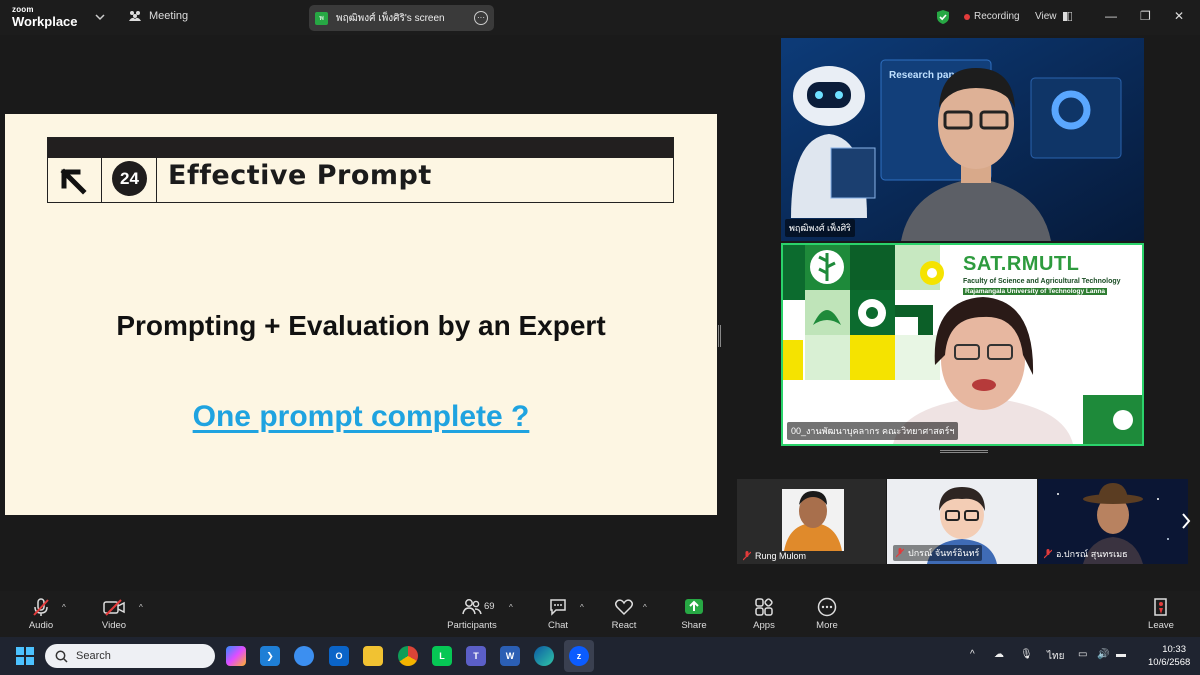 The image size is (1200, 675). Describe the element at coordinates (1186, 521) in the screenshot. I see `chevron-right-icon` at that location.